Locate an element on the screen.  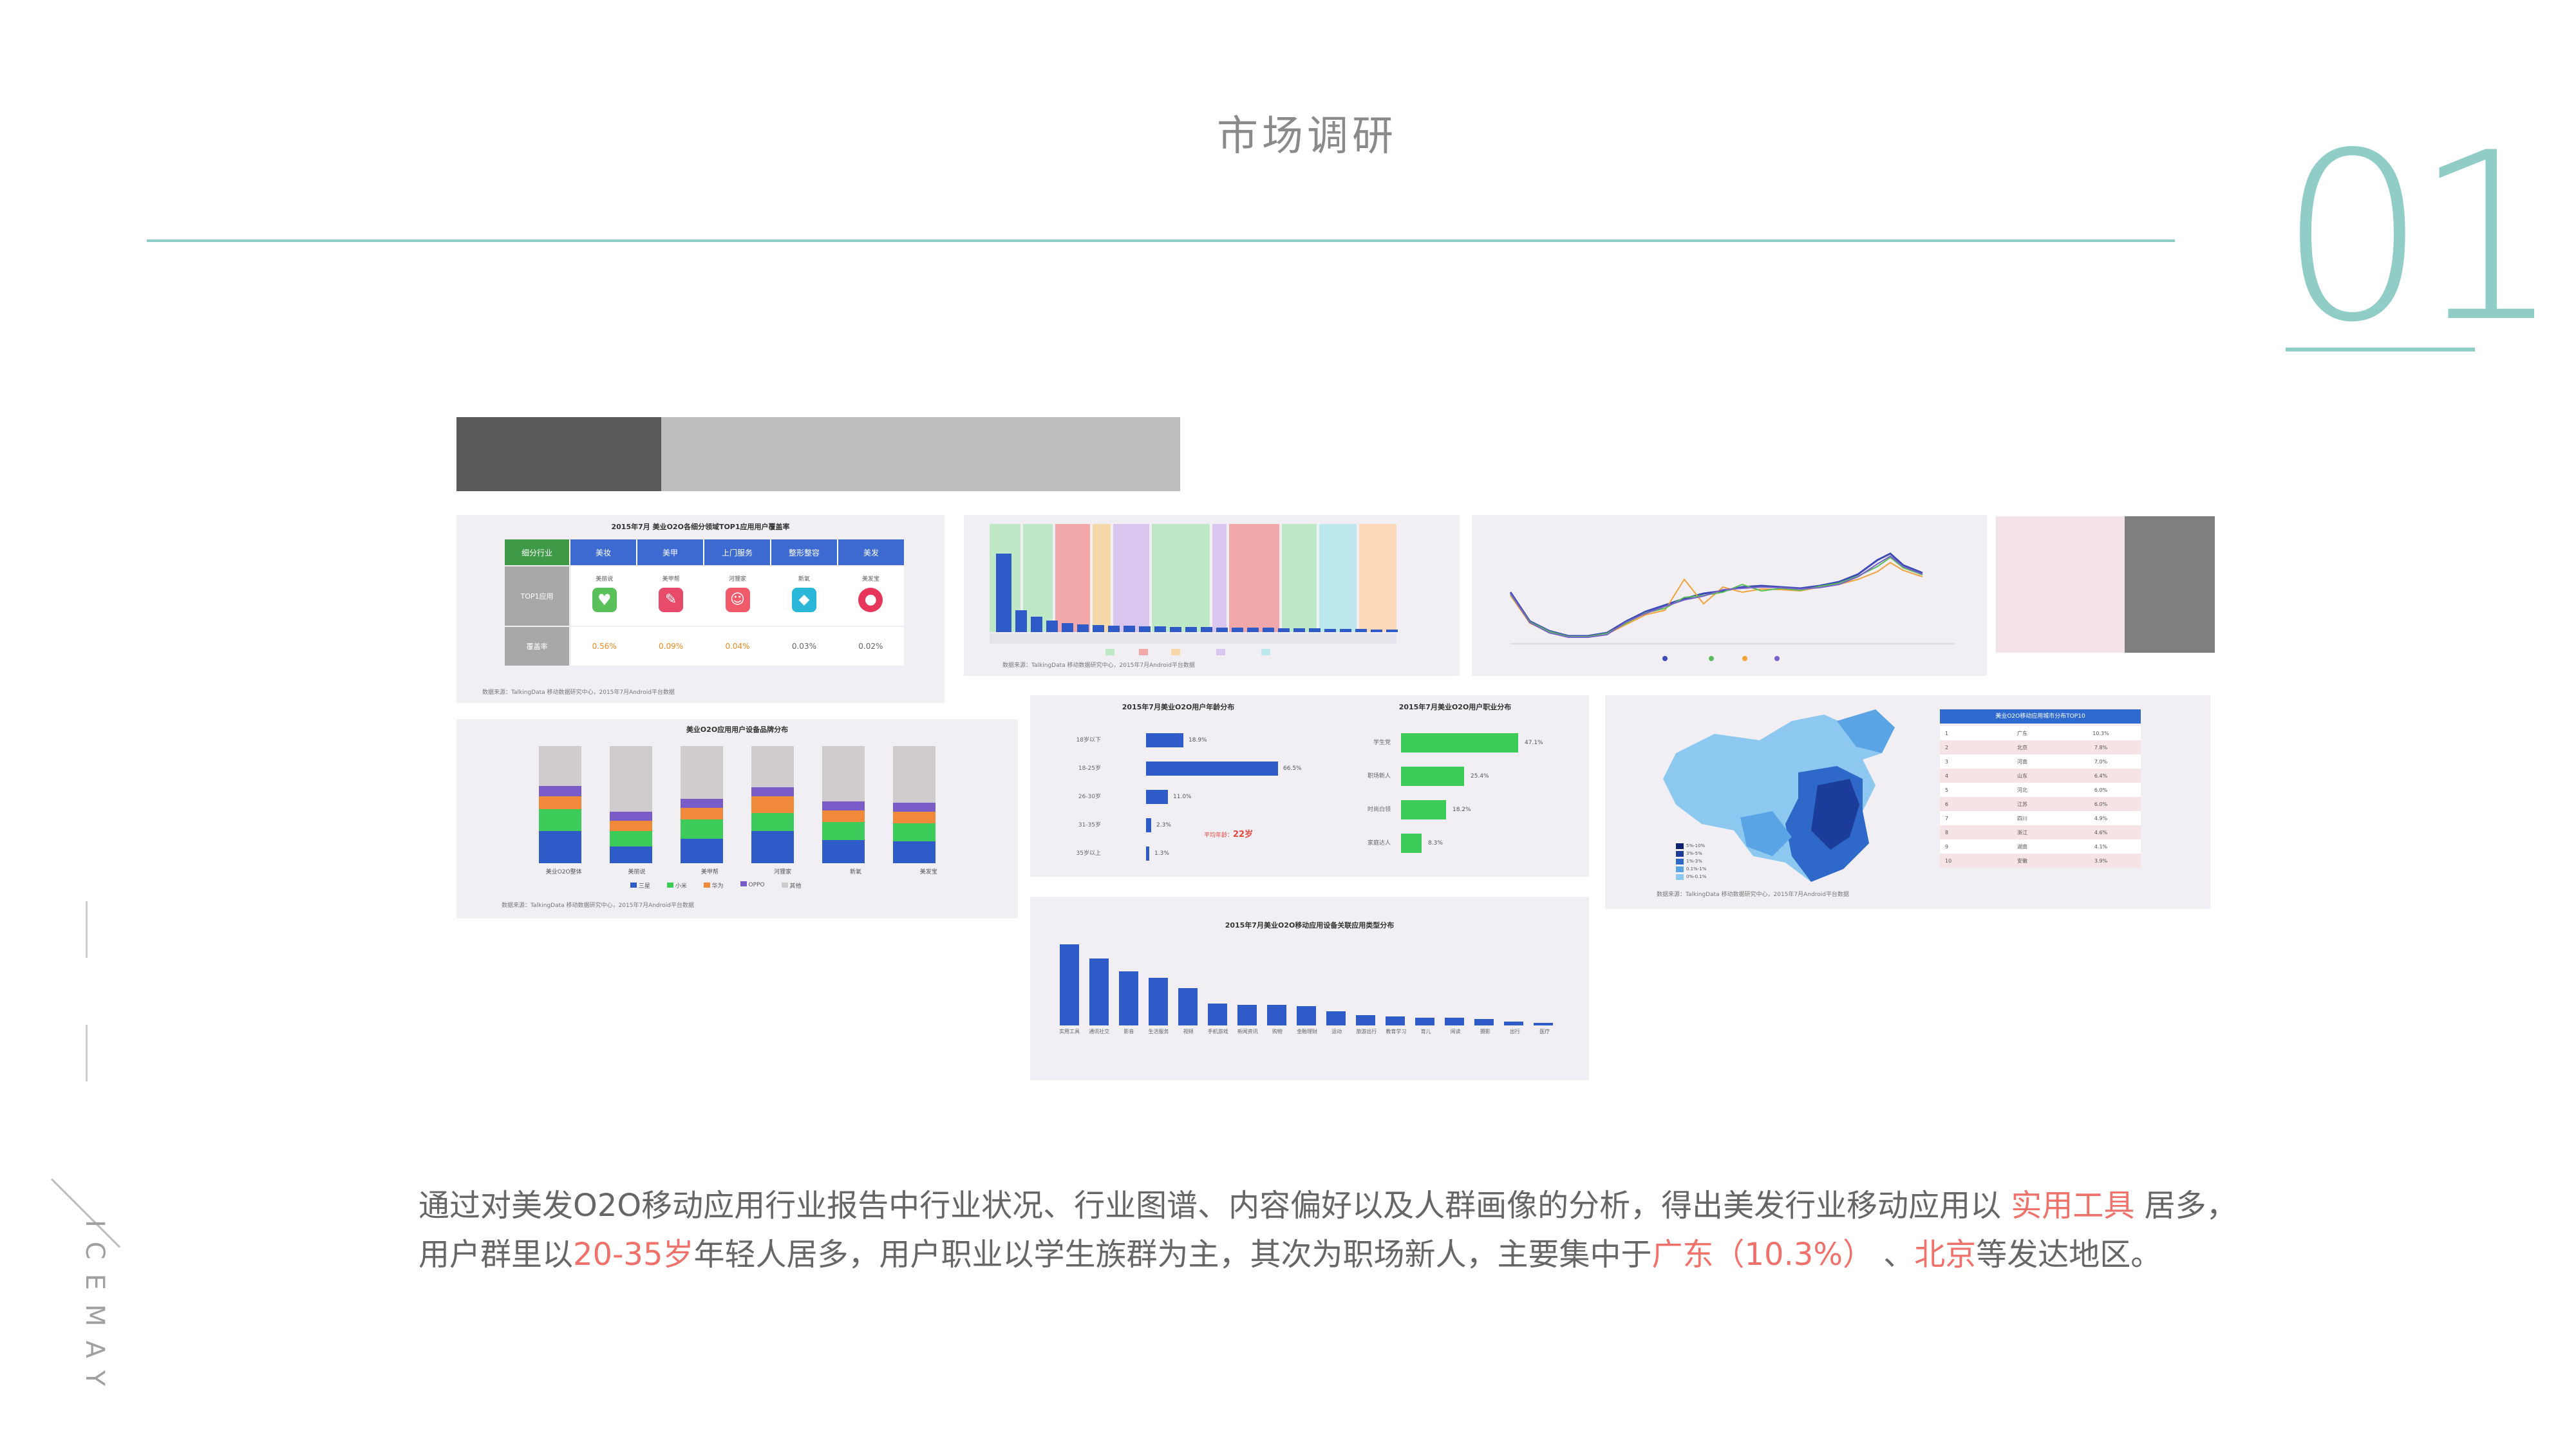
bar-label: 18.2% is located at coordinates (1462, 810).